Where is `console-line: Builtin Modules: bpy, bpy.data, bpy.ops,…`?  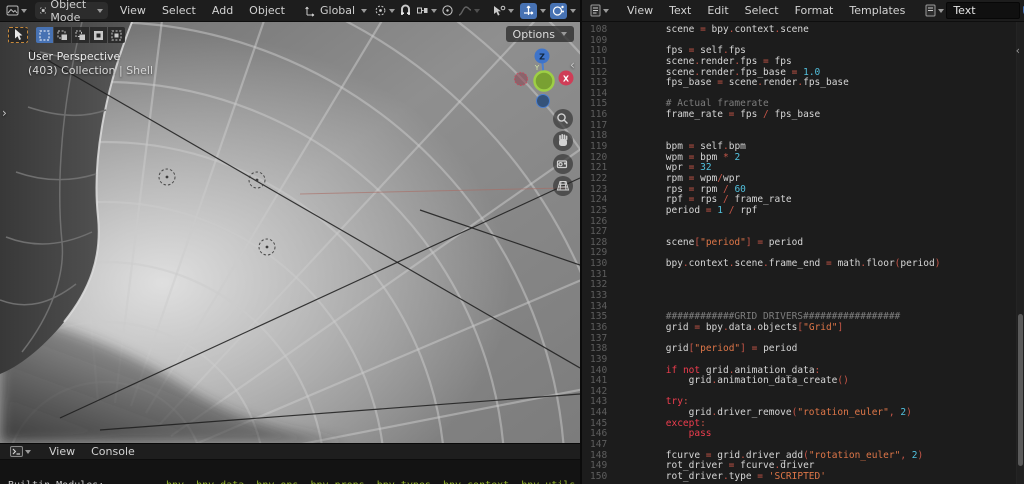
console-line: Builtin Modules: bpy, bpy.data, bpy.ops,… is located at coordinates (294, 482).